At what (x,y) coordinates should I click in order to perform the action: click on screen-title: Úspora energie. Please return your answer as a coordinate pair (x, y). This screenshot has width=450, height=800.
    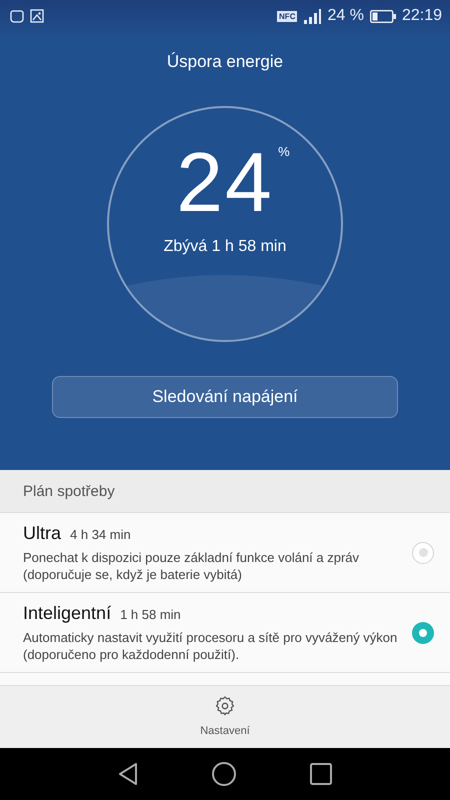
    Looking at the image, I should click on (225, 62).